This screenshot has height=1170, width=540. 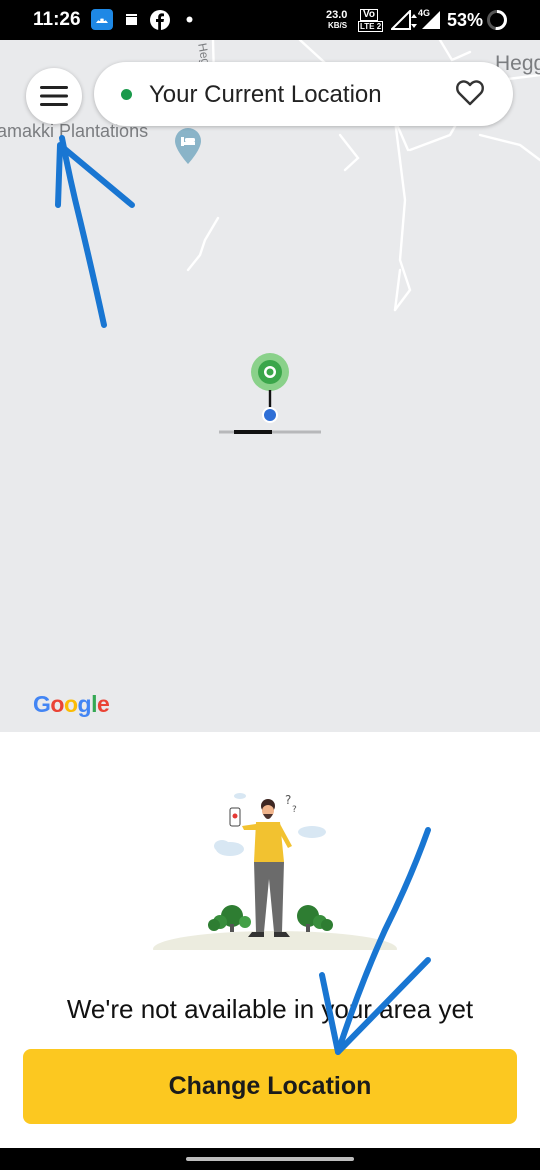 I want to click on current-location-label: Your Current Location, so click(x=265, y=94).